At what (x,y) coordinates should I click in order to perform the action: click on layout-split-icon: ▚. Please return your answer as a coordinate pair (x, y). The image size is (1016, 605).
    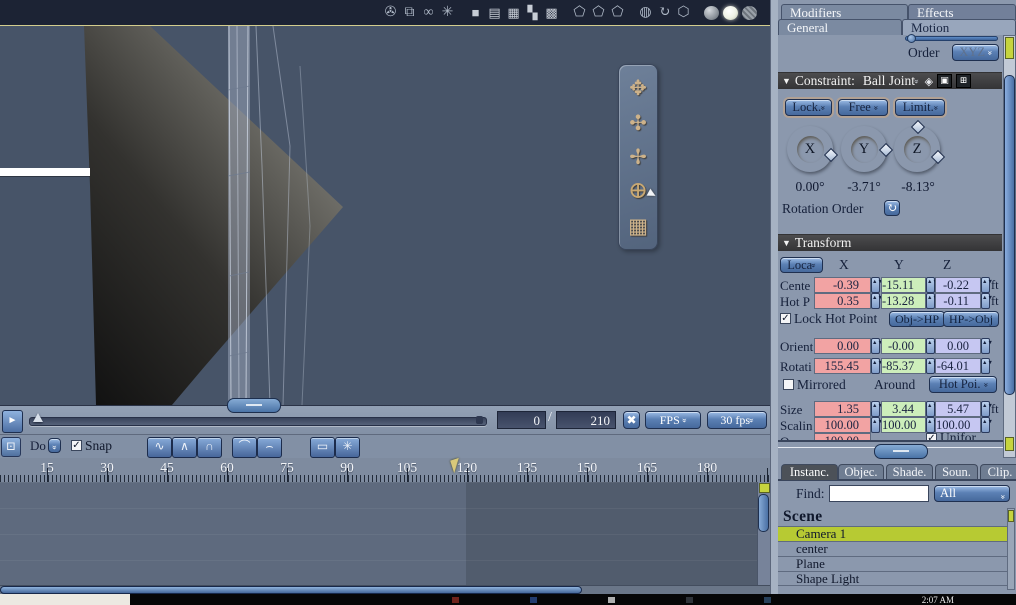
    Looking at the image, I should click on (532, 12).